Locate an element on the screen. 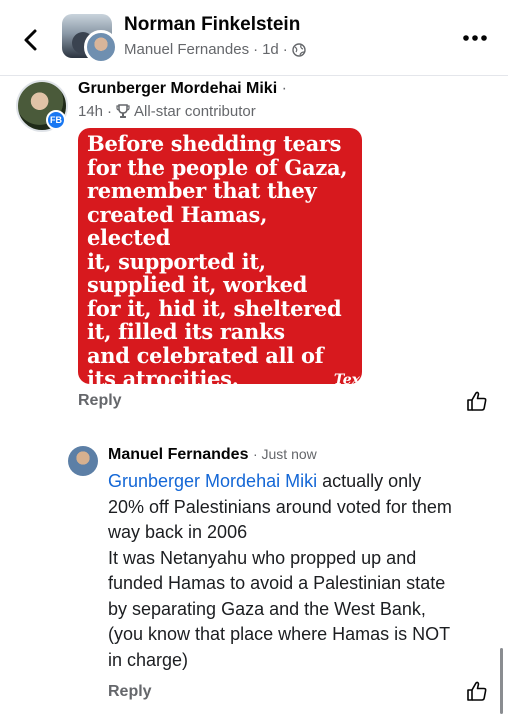  reply-time: Just now is located at coordinates (289, 454).